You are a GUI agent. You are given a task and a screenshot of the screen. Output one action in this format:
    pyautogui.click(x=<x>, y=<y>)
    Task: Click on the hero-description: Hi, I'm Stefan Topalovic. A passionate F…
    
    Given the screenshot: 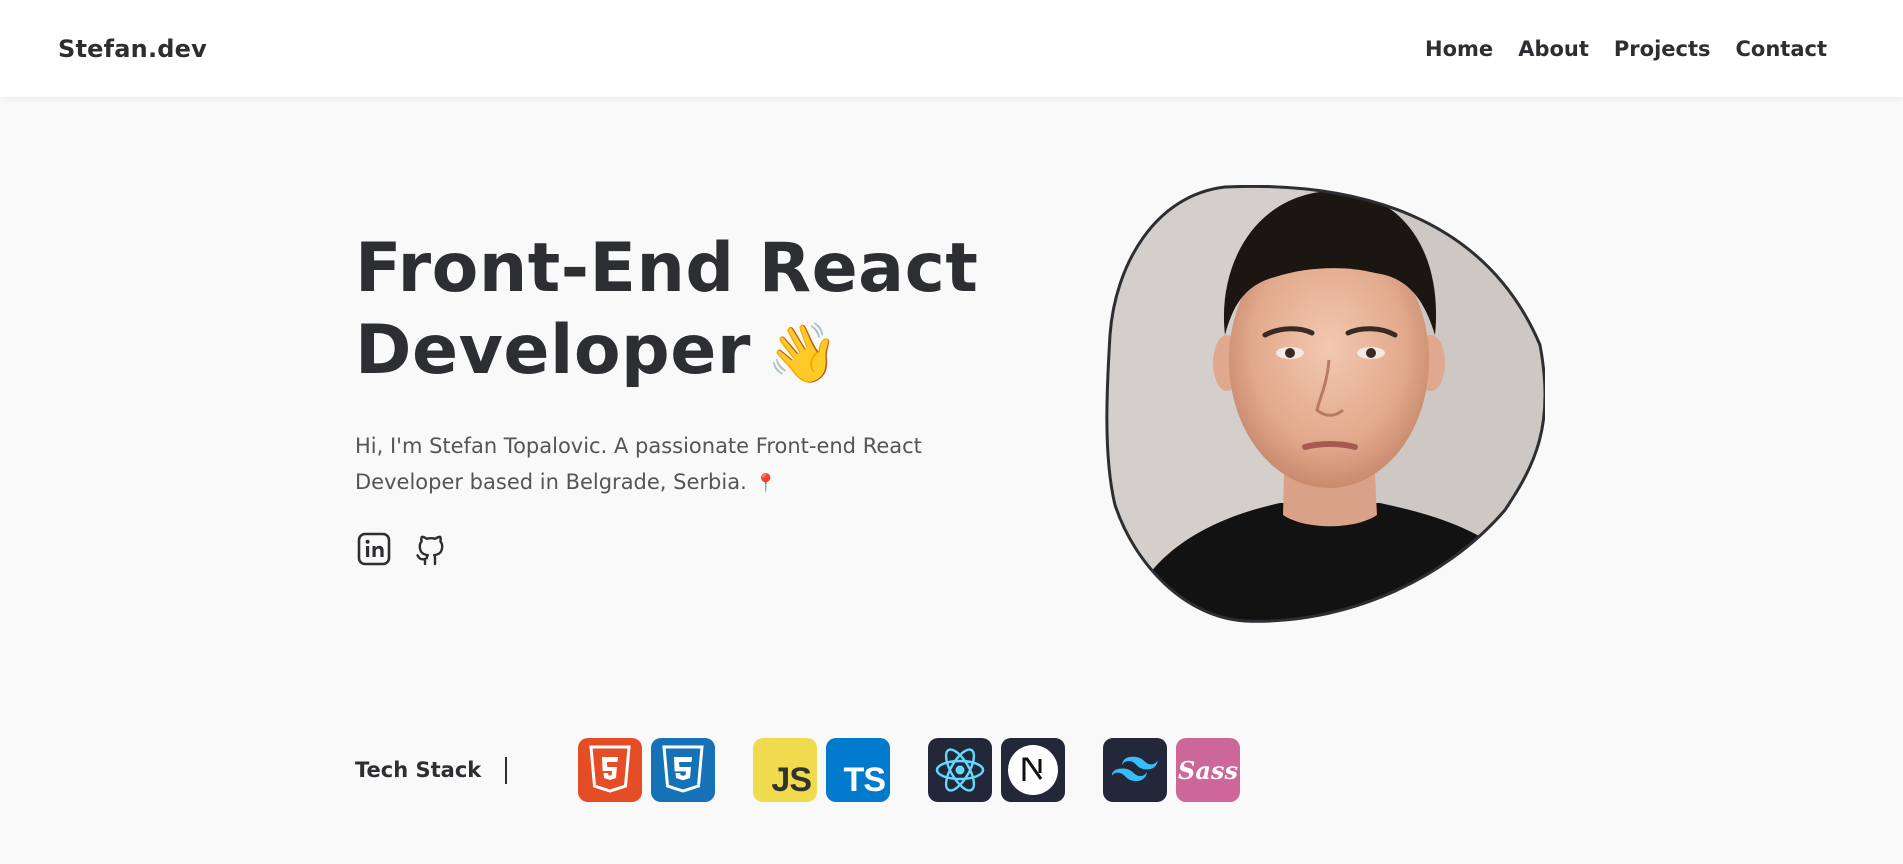 What is the action you would take?
    pyautogui.click(x=655, y=465)
    